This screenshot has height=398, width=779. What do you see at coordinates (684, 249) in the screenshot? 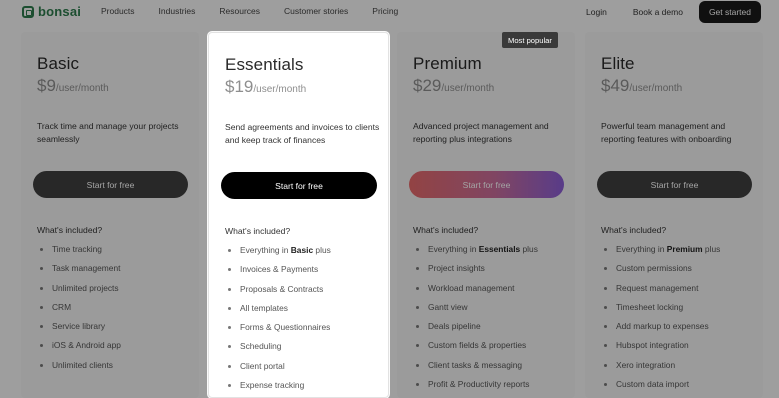
I see `feature-intro-bold: Premium` at bounding box center [684, 249].